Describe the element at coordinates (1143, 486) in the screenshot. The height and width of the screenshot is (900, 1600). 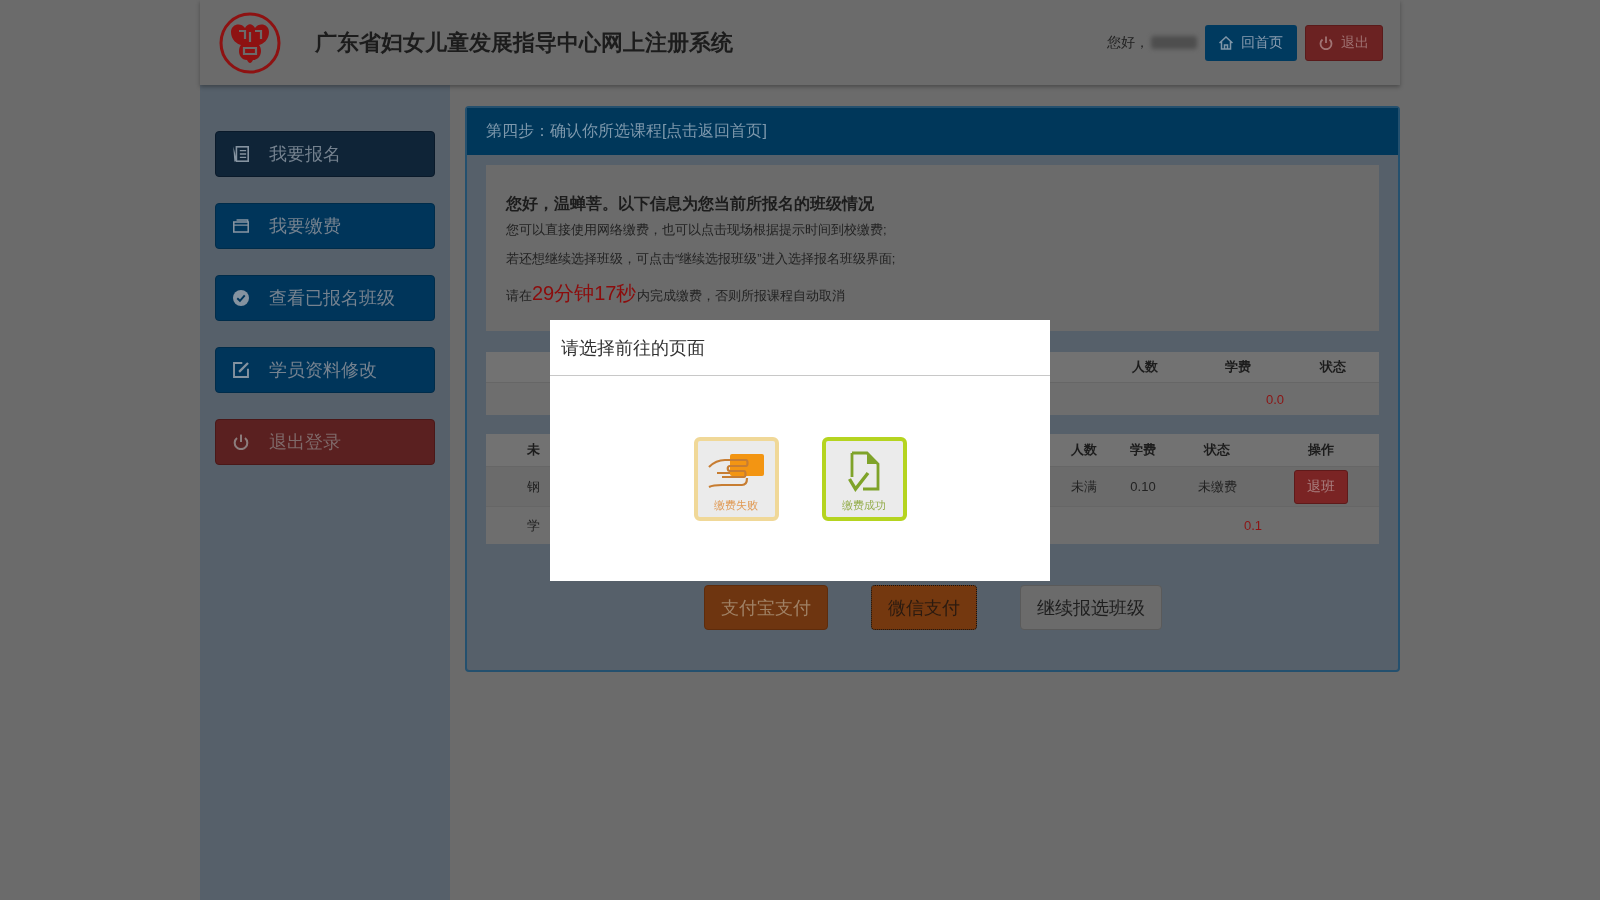
I see `table-cell-text: 0.10` at that location.